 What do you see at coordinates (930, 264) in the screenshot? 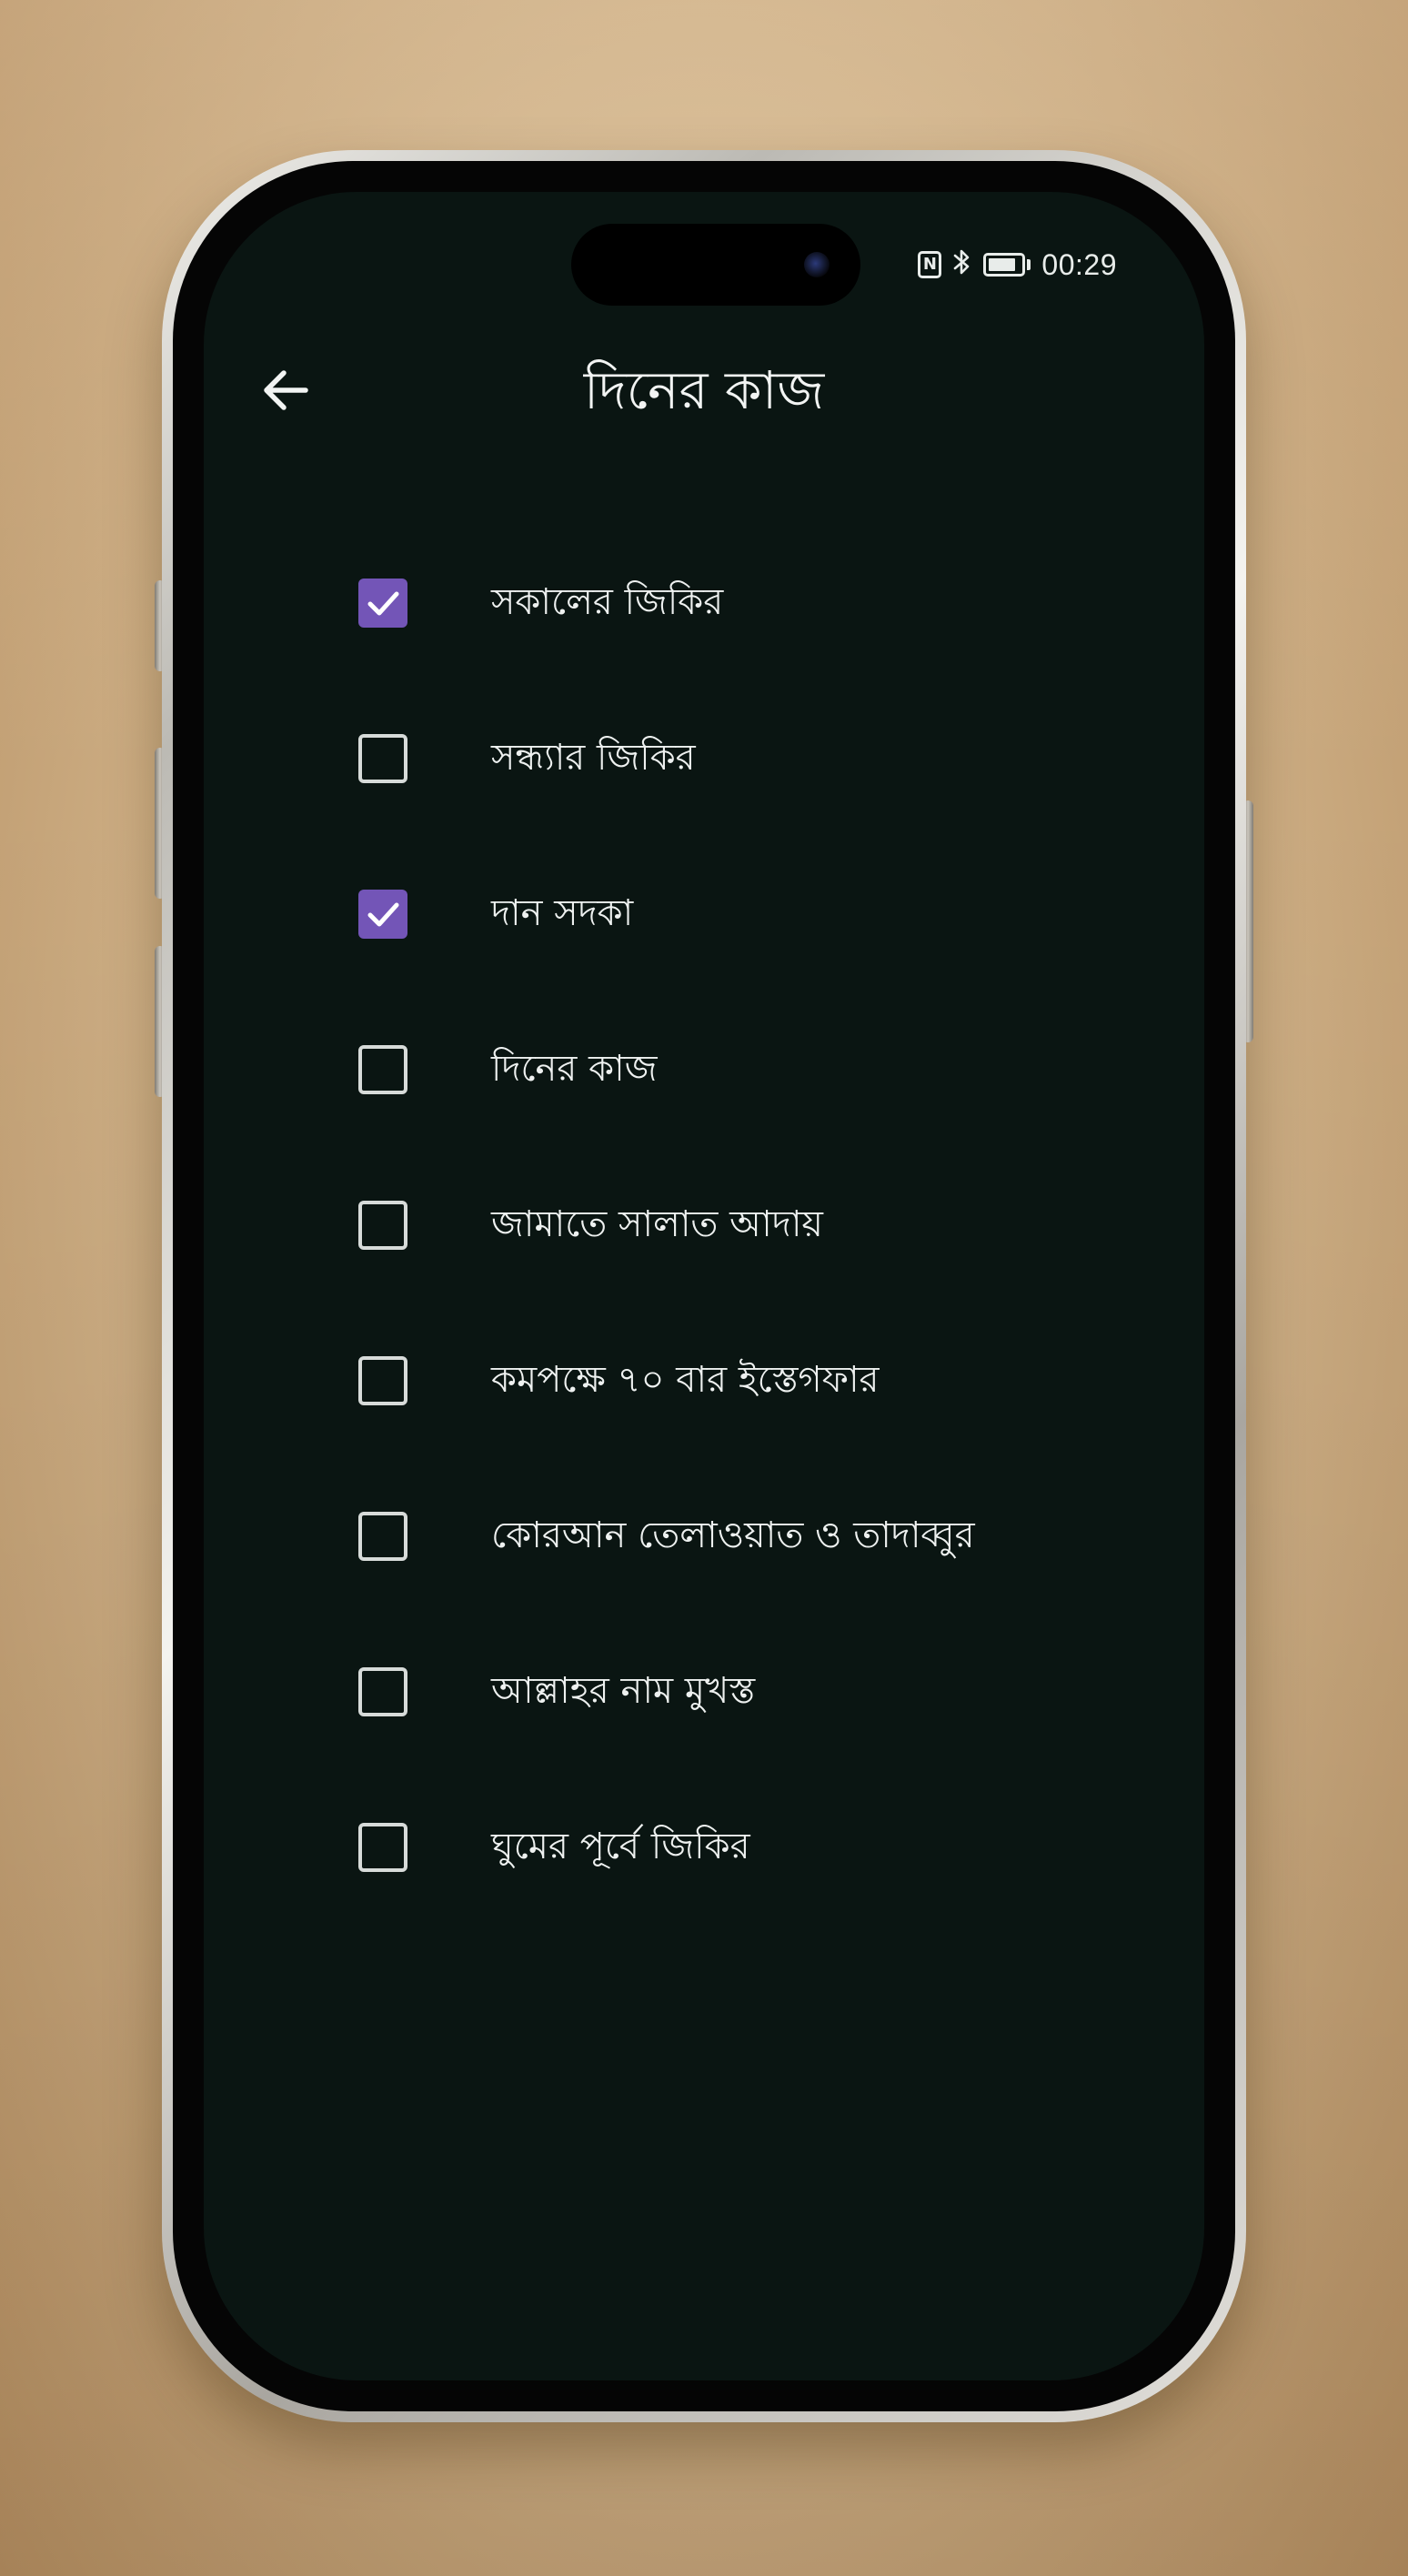
I see `nfc-icon: N` at bounding box center [930, 264].